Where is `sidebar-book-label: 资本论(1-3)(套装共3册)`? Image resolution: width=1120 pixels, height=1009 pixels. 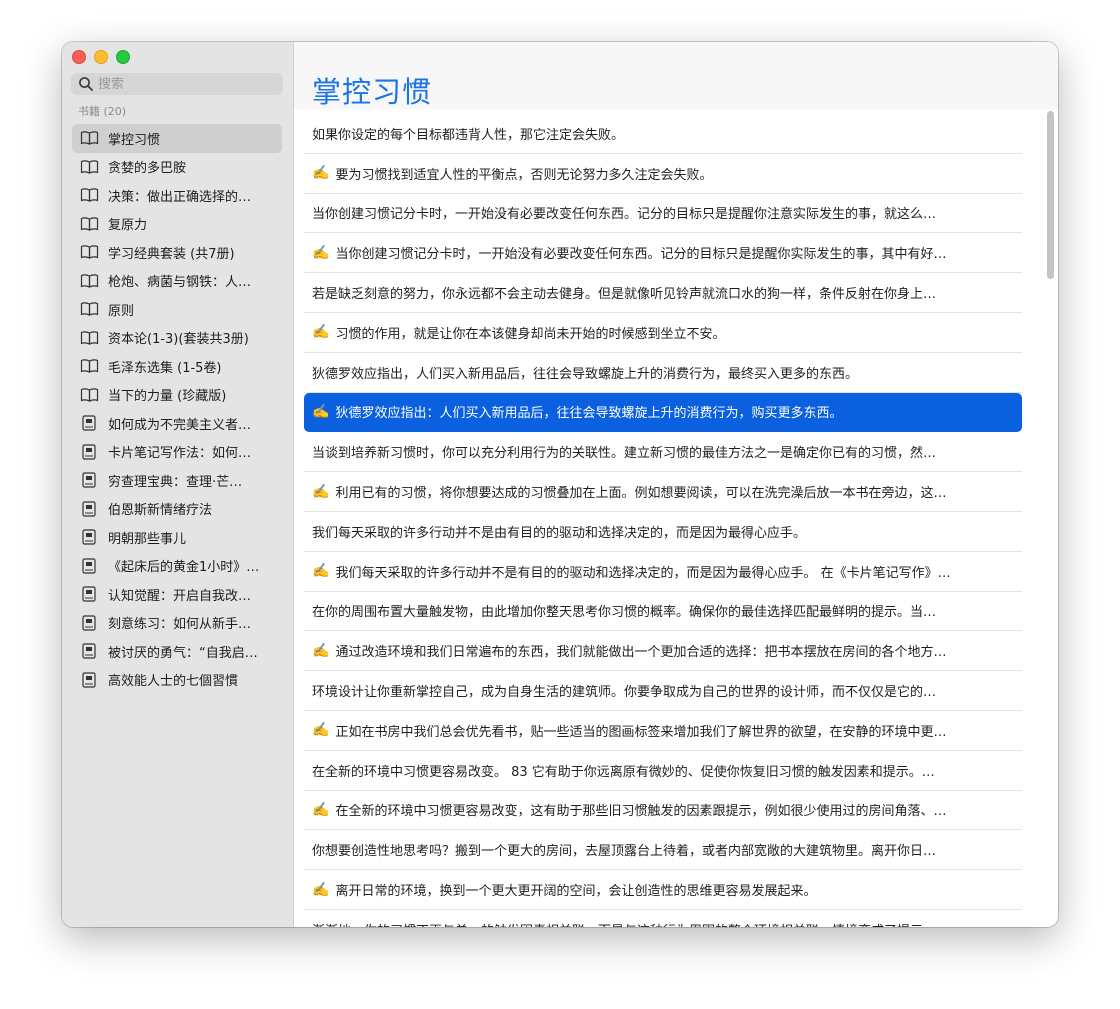
sidebar-book-label: 资本论(1-3)(套装共3册) is located at coordinates (178, 340).